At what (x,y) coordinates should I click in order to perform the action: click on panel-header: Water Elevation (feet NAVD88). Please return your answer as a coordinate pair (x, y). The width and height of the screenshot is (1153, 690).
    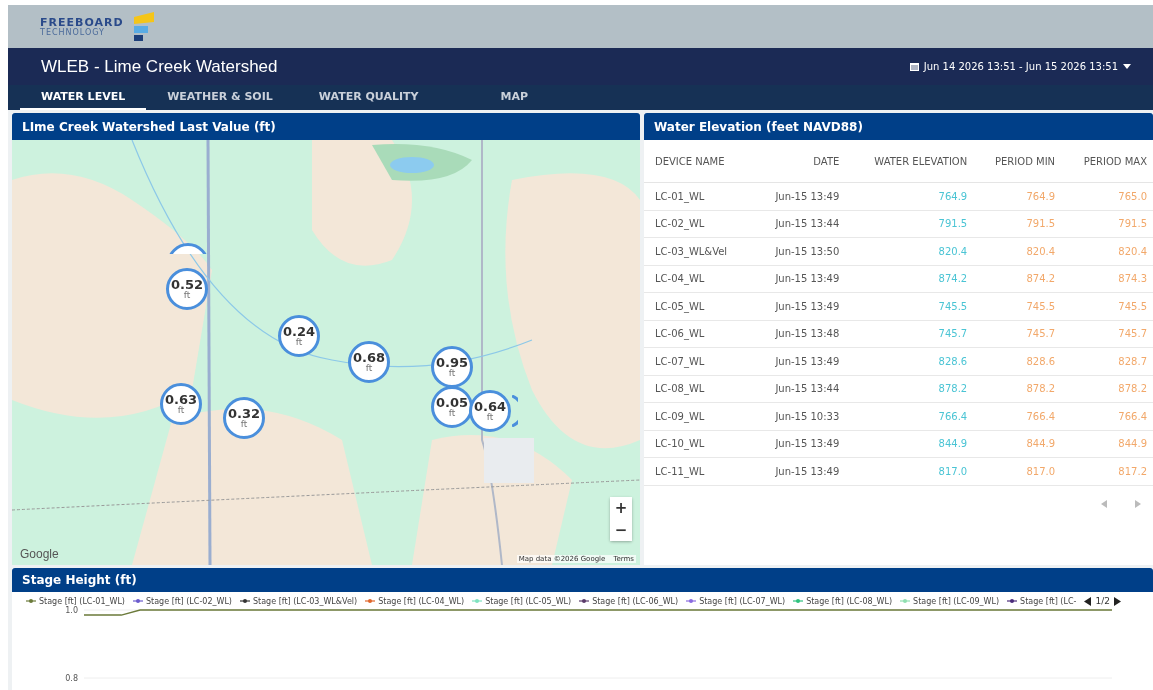
    Looking at the image, I should click on (898, 126).